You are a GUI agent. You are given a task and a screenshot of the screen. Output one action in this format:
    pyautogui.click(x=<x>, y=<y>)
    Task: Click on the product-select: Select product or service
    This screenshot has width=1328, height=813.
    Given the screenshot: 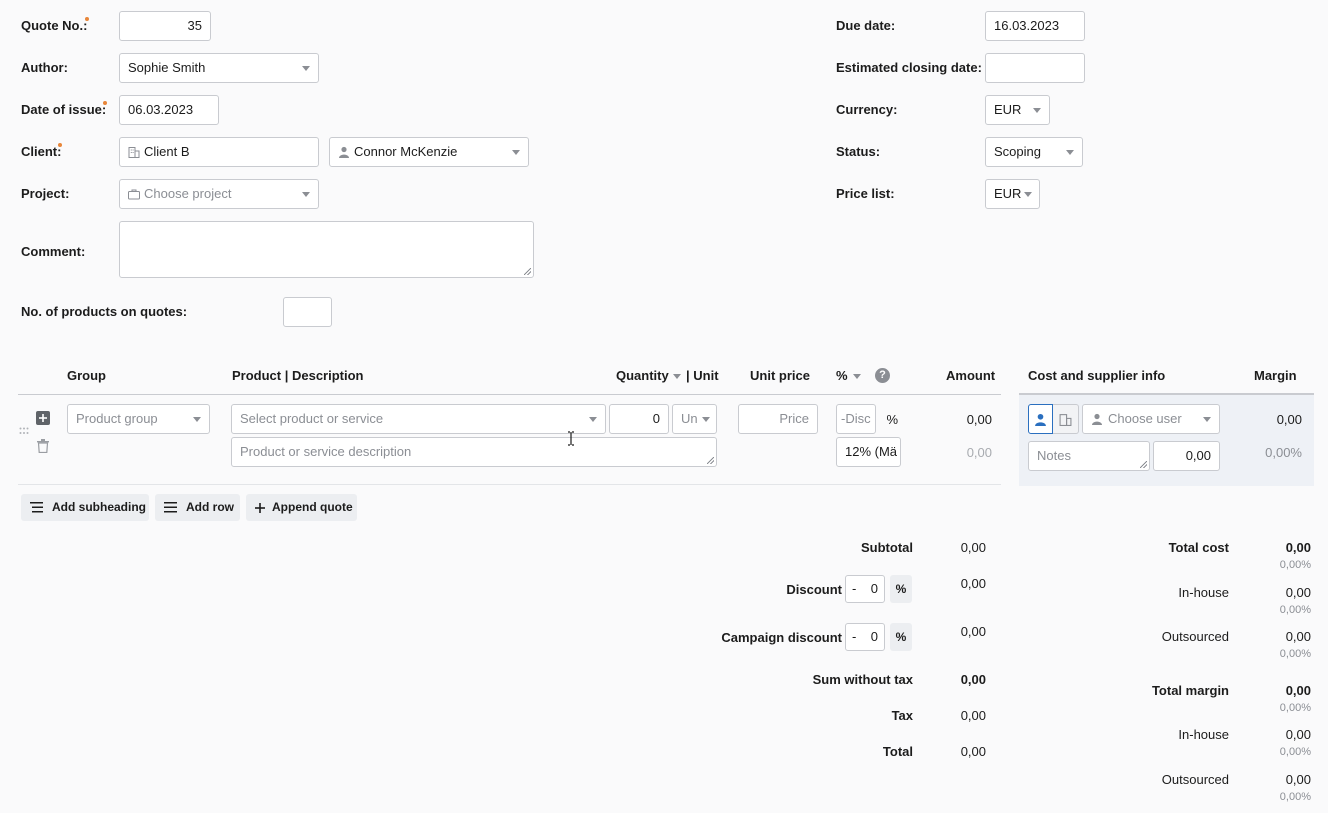 What is the action you would take?
    pyautogui.click(x=418, y=419)
    